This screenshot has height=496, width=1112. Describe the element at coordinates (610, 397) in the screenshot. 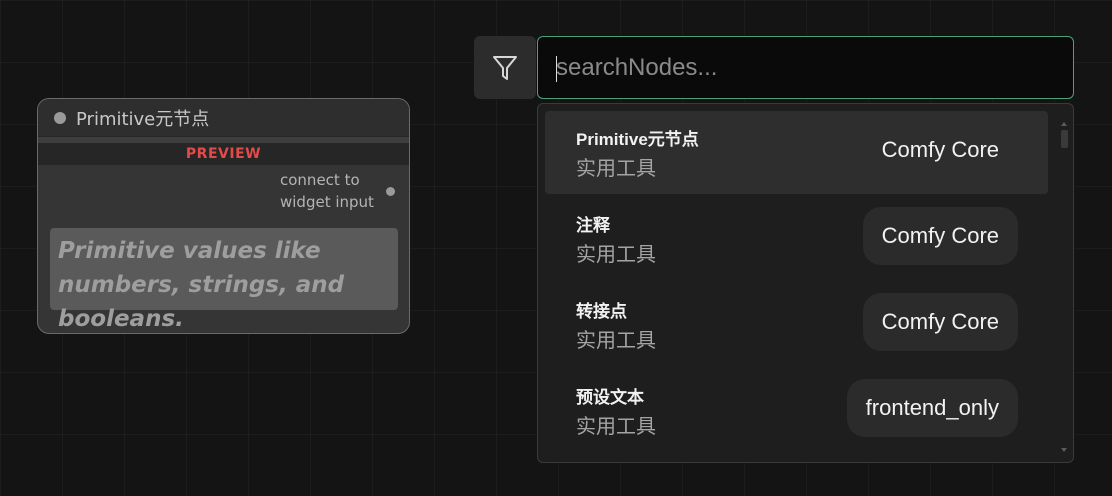

I see `result-name: 预设文本` at that location.